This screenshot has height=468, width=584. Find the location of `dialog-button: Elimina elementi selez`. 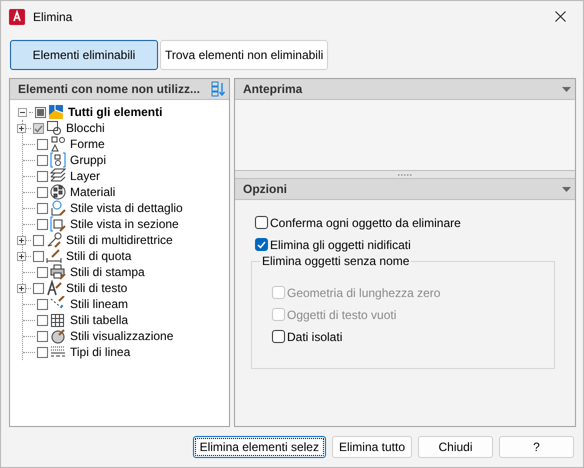

dialog-button: Elimina elementi selez is located at coordinates (259, 447).